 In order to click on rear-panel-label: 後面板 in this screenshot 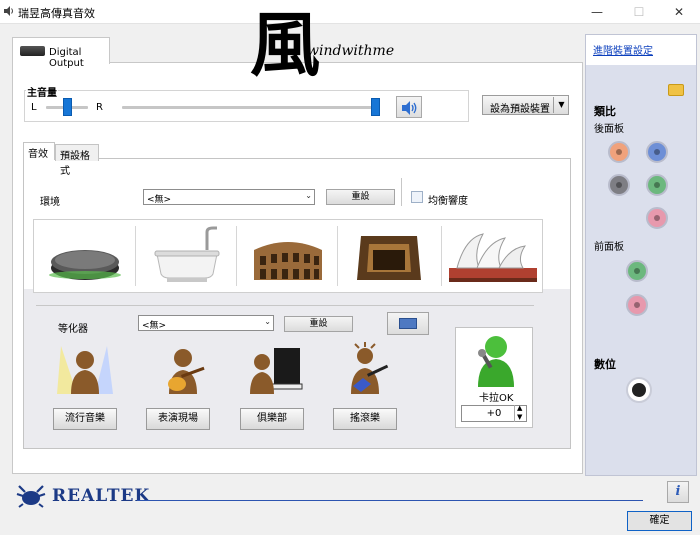, I will do `click(609, 129)`.